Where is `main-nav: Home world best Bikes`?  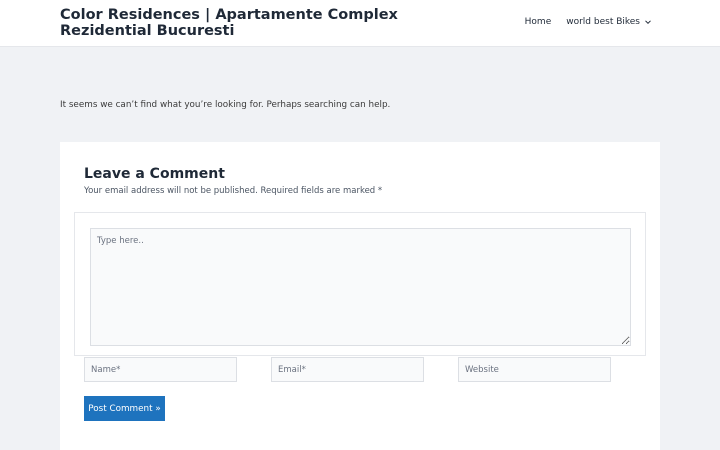 main-nav: Home world best Bikes is located at coordinates (588, 22).